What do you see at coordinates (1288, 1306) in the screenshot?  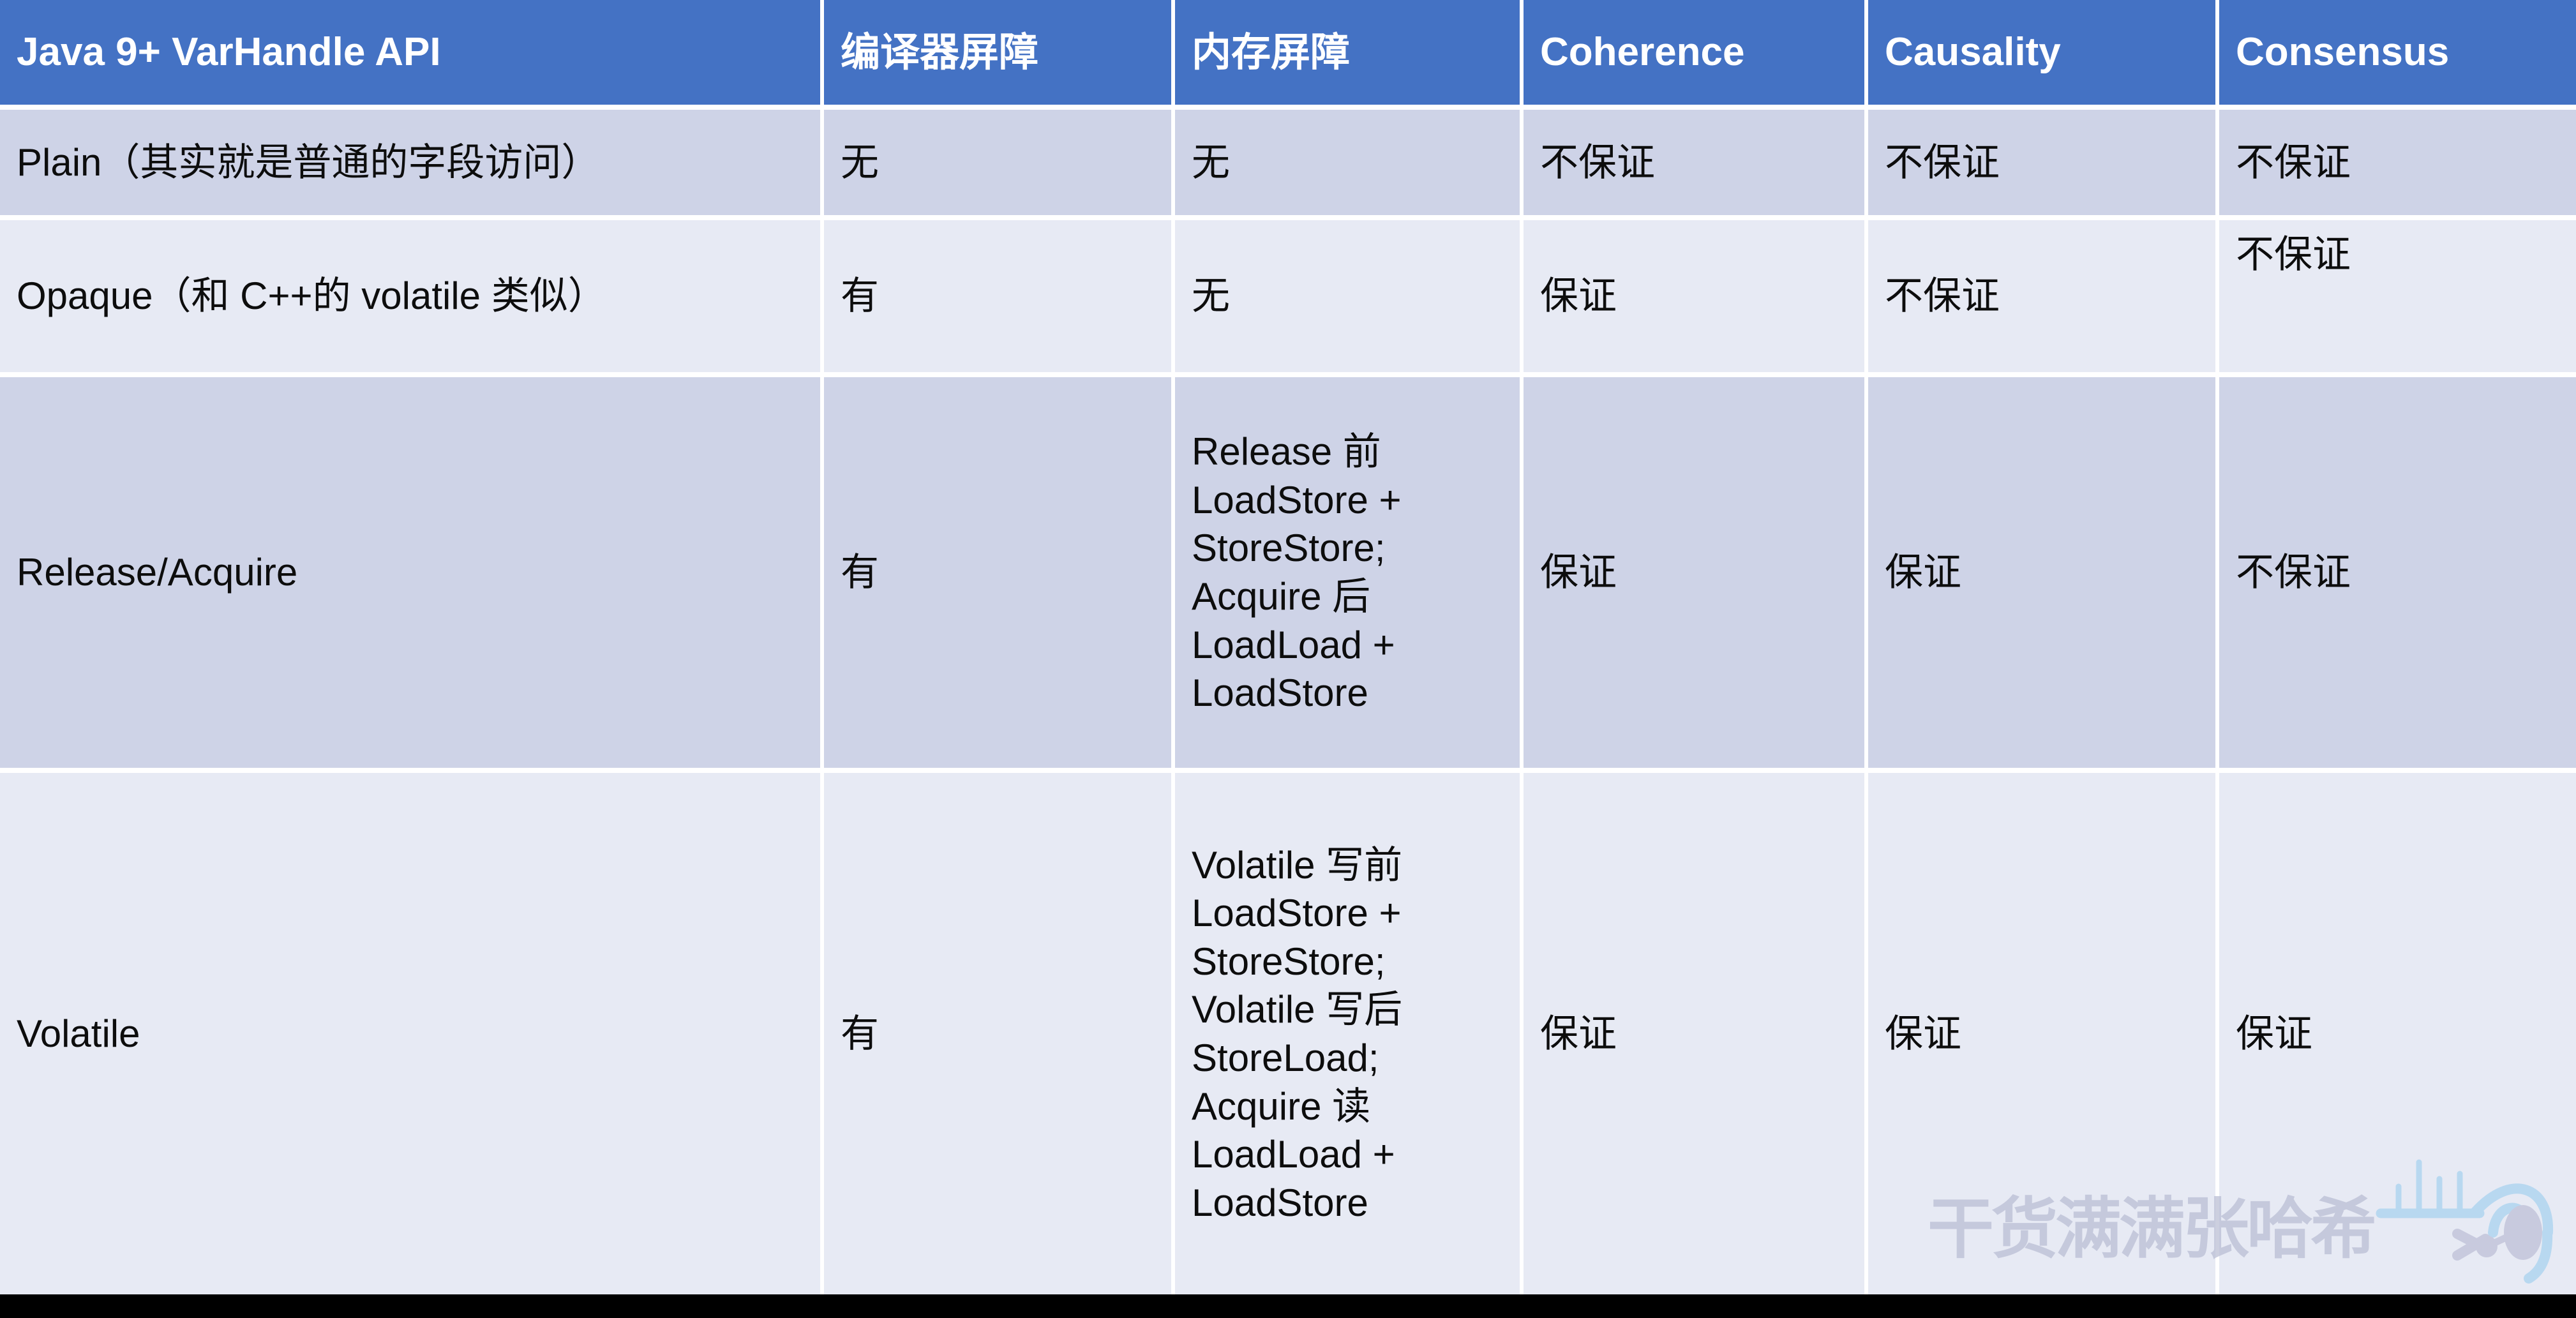 I see `bottom-black-strip` at bounding box center [1288, 1306].